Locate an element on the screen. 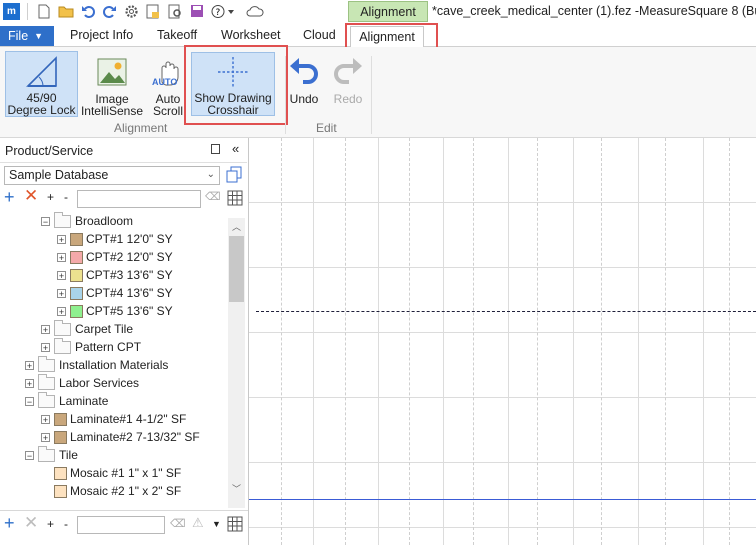  tab-project-info: Project Info is located at coordinates (101, 35).